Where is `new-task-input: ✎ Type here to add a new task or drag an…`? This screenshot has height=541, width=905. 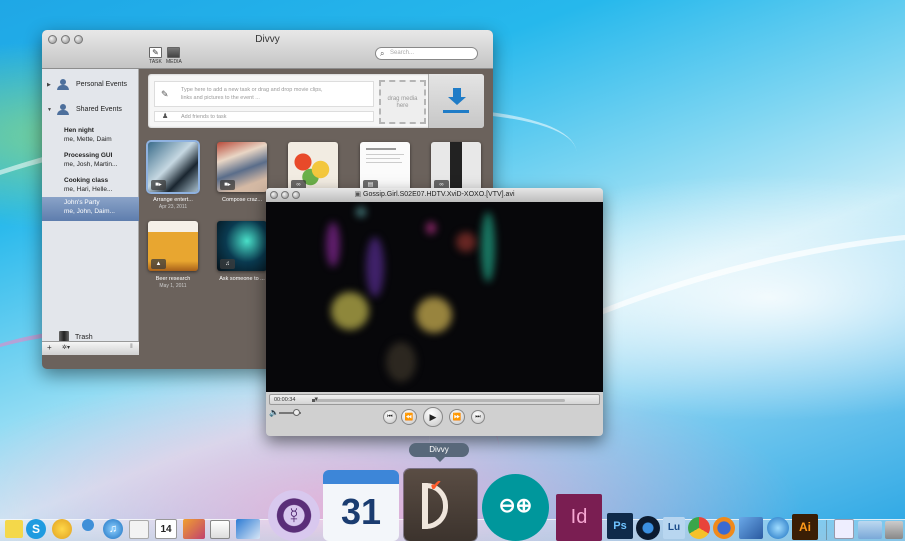 new-task-input: ✎ Type here to add a new task or drag an… is located at coordinates (264, 94).